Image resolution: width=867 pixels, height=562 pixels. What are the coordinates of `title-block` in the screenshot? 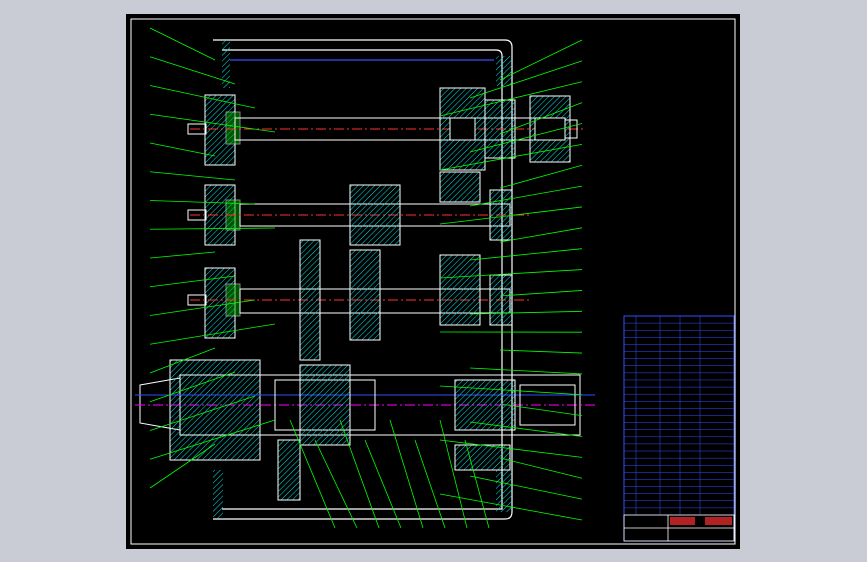 It's located at (679, 428).